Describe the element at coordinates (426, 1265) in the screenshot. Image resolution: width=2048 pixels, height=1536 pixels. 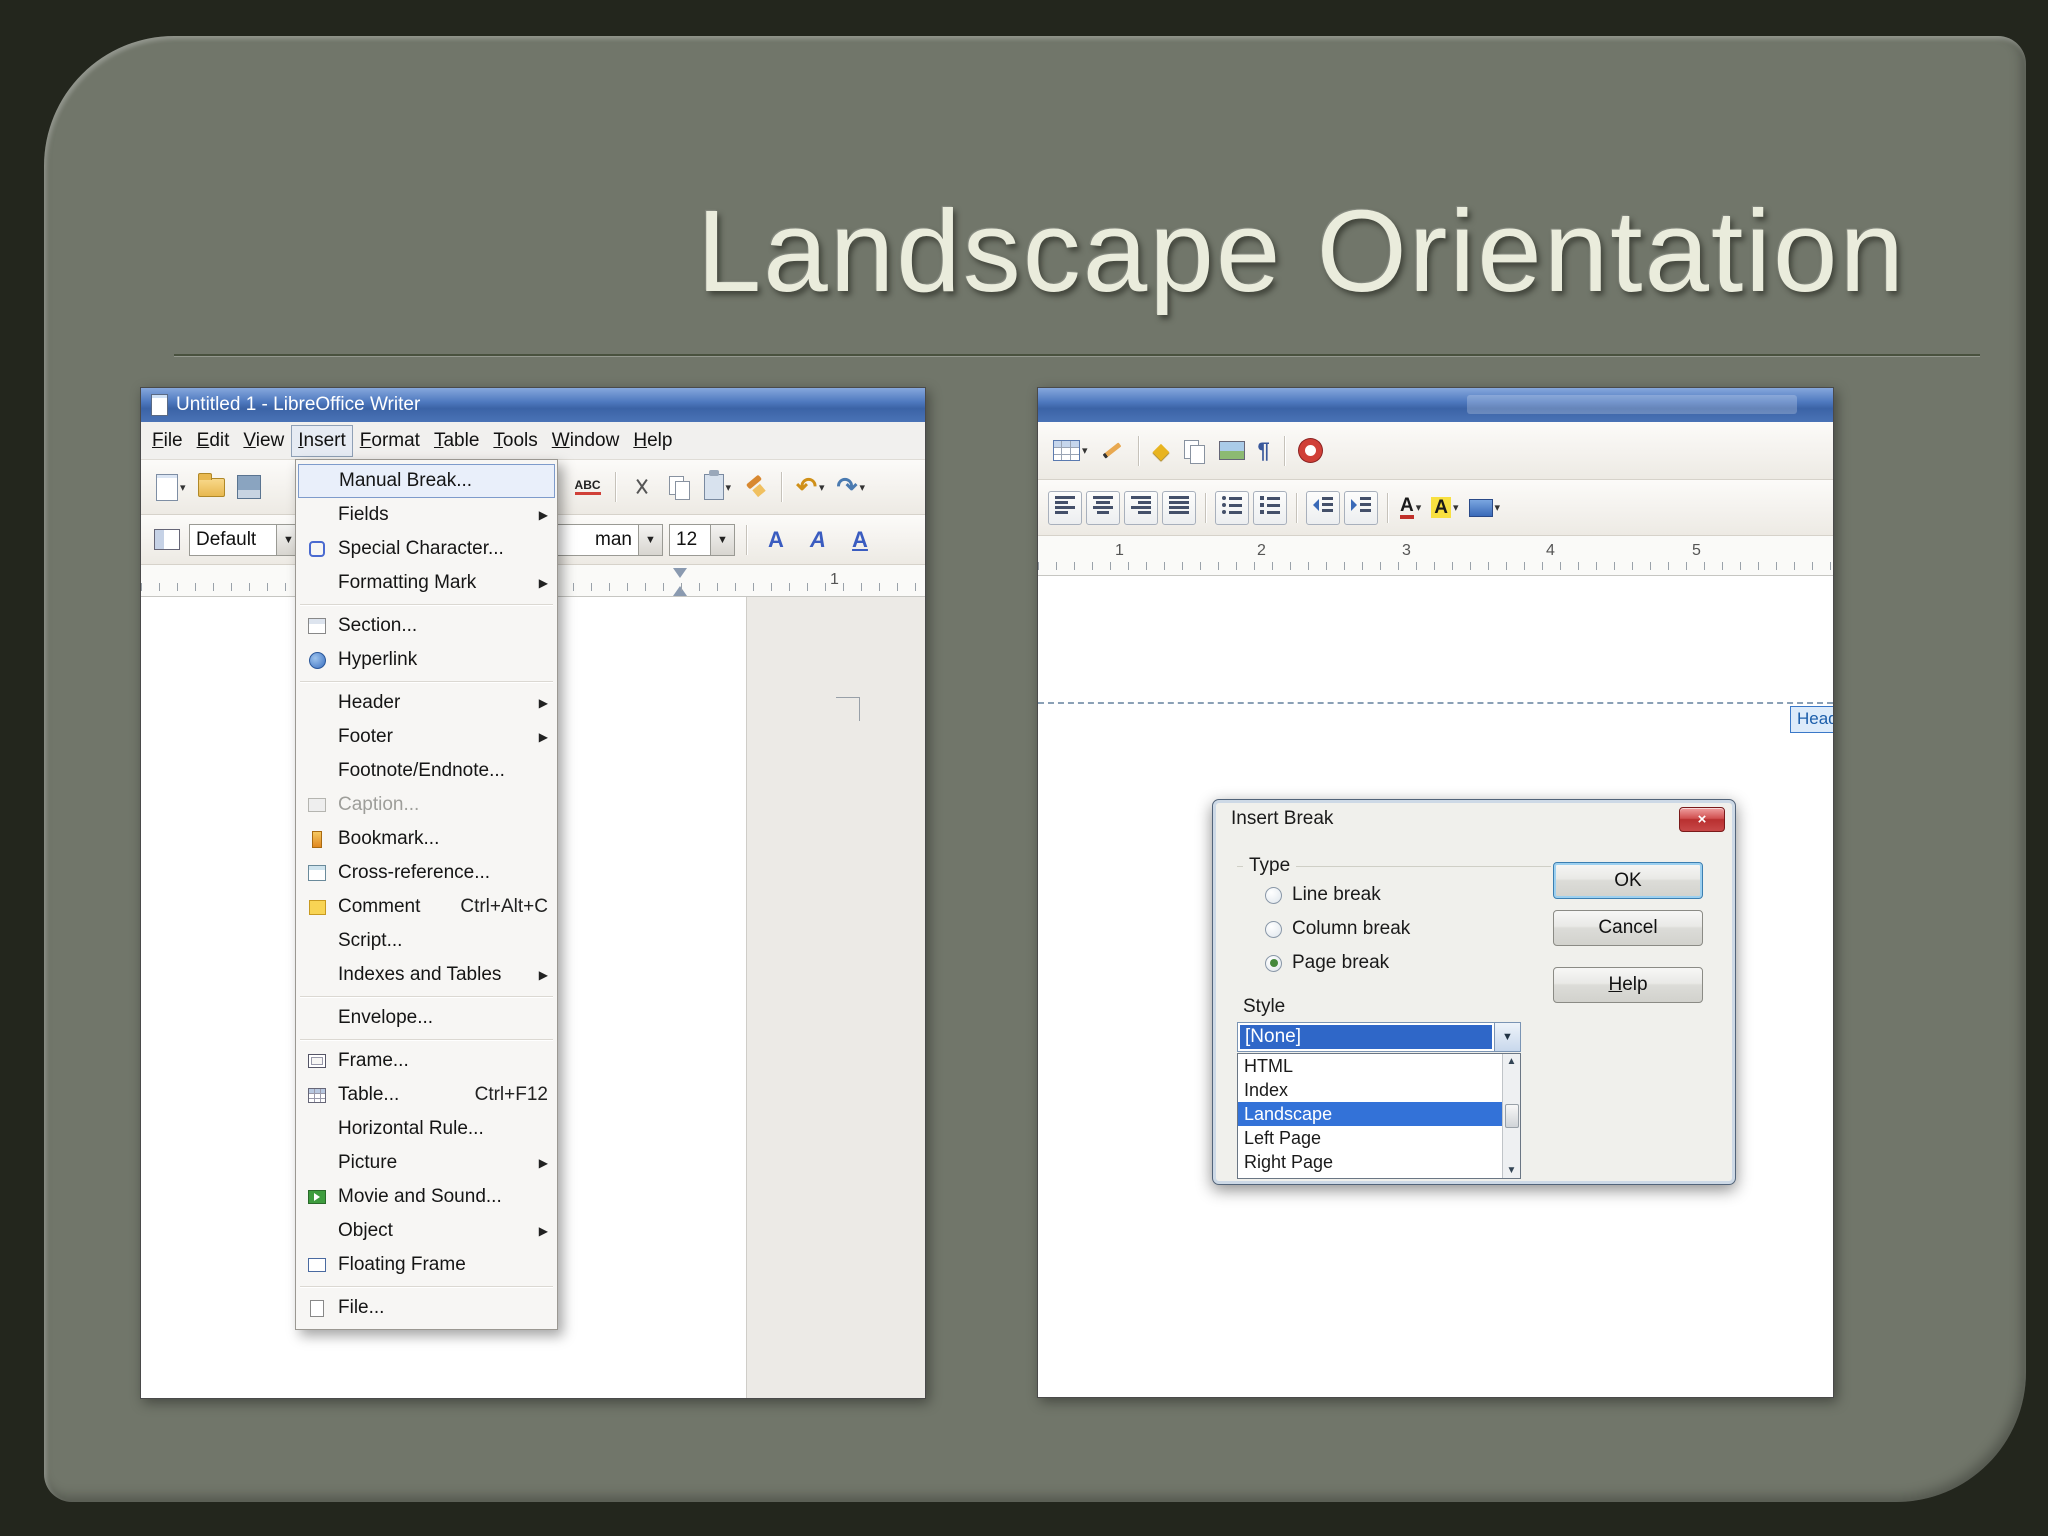
I see `menu-item-floating-frame: Floating Frame` at that location.